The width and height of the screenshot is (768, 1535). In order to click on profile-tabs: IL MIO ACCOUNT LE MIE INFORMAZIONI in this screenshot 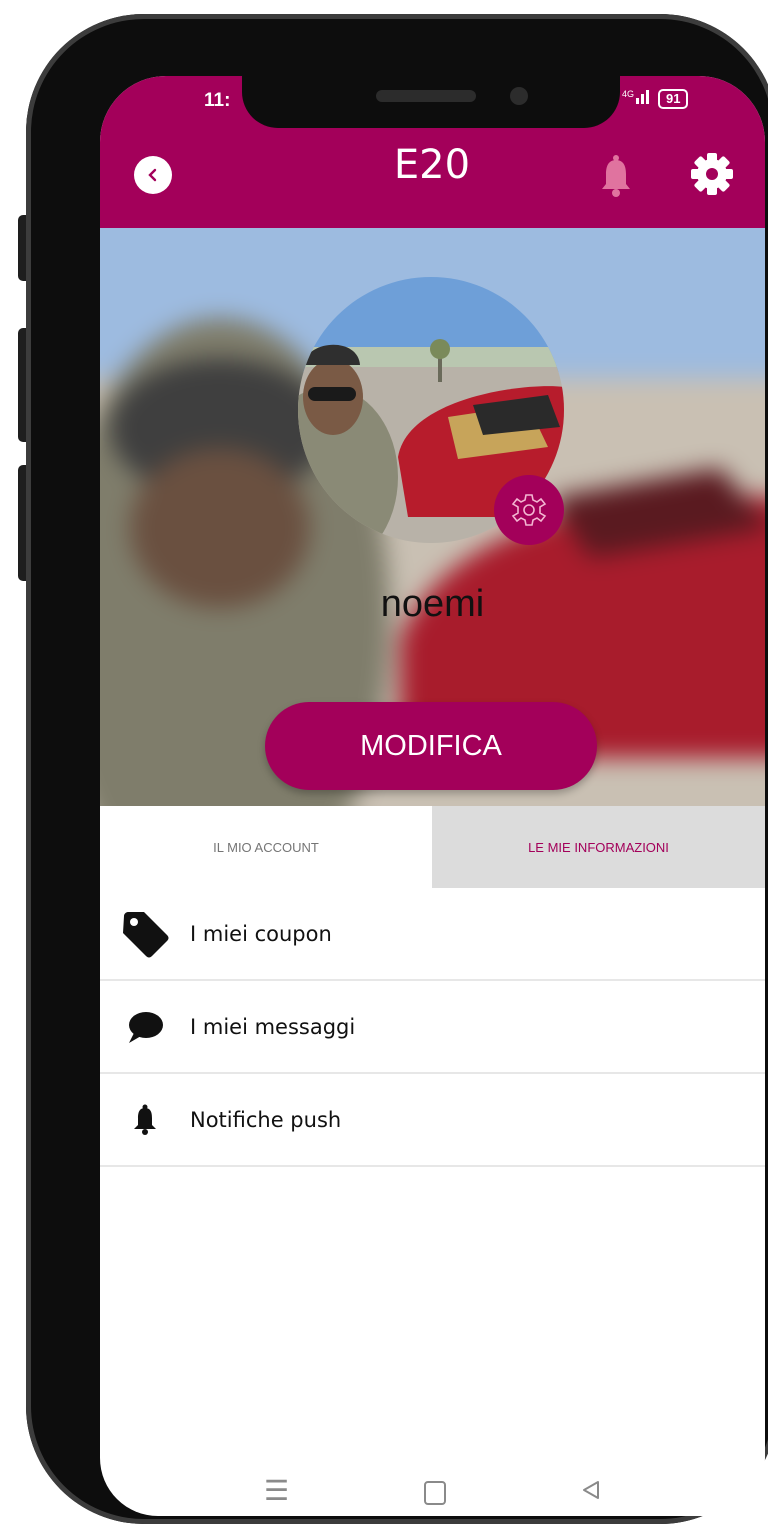, I will do `click(432, 847)`.